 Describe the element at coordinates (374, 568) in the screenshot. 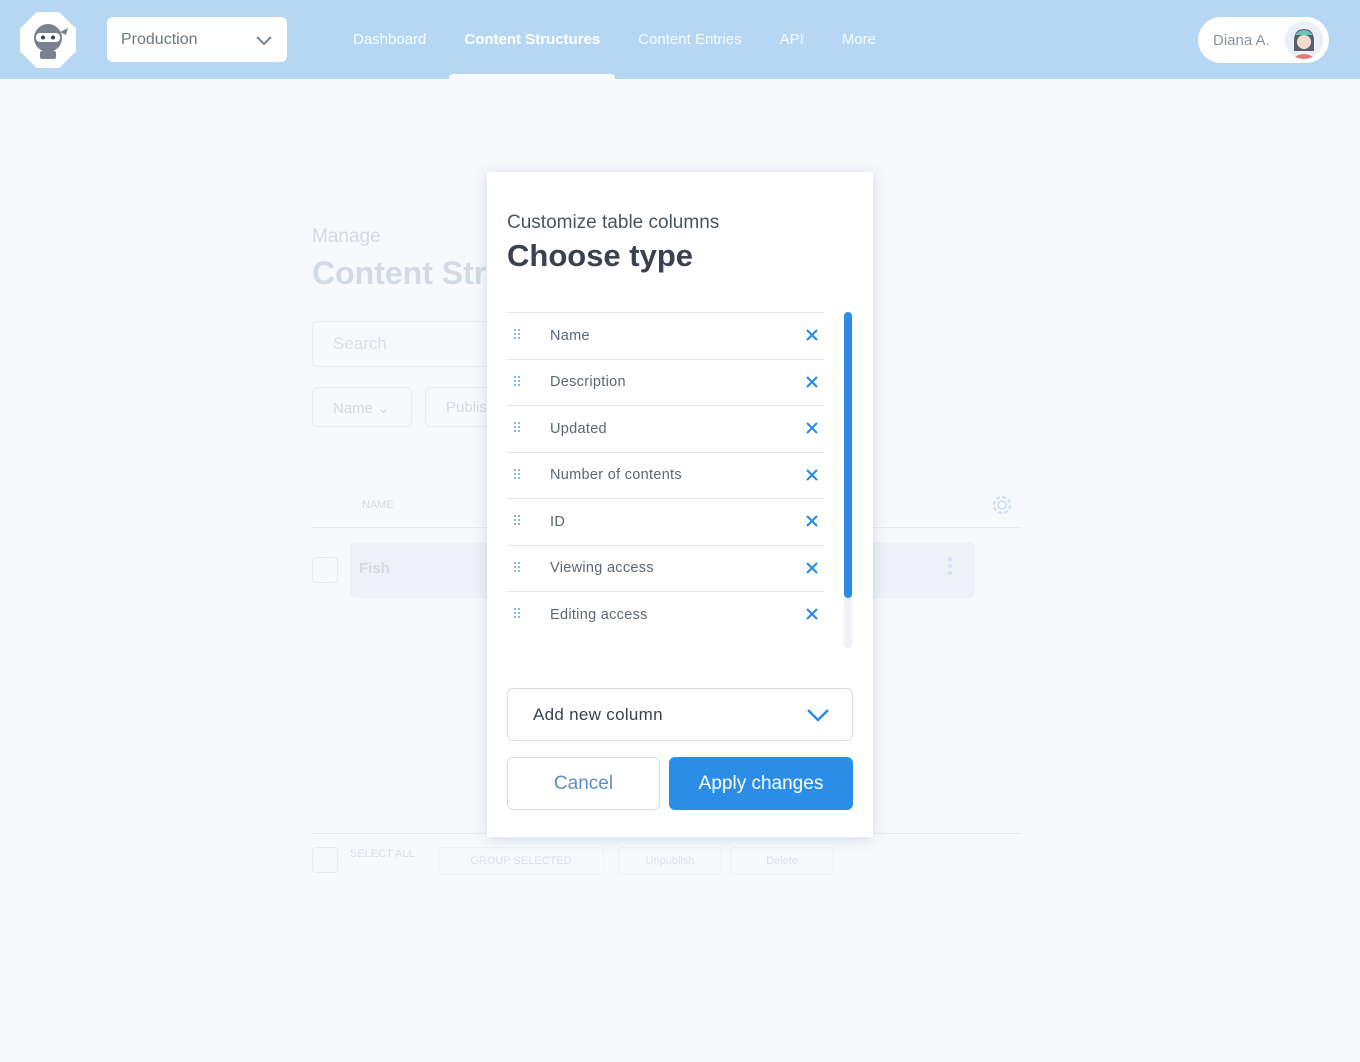

I see `row-name: Fish` at that location.